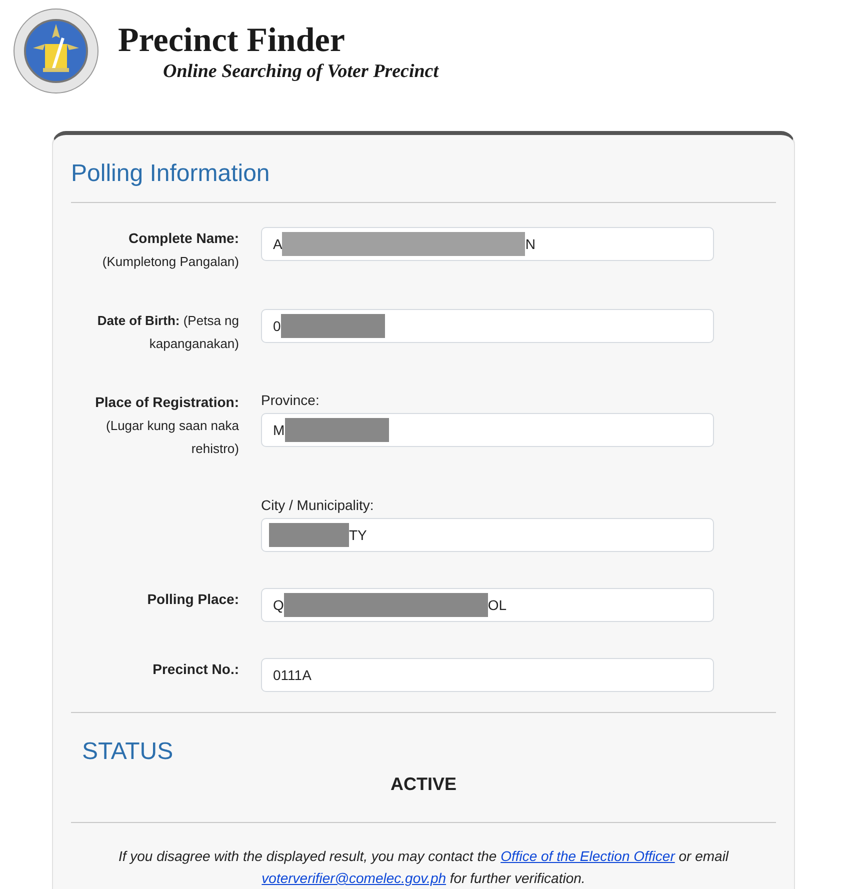 The width and height of the screenshot is (847, 889). Describe the element at coordinates (354, 878) in the screenshot. I see `email-link: voterverifier@comelec.gov.ph` at that location.